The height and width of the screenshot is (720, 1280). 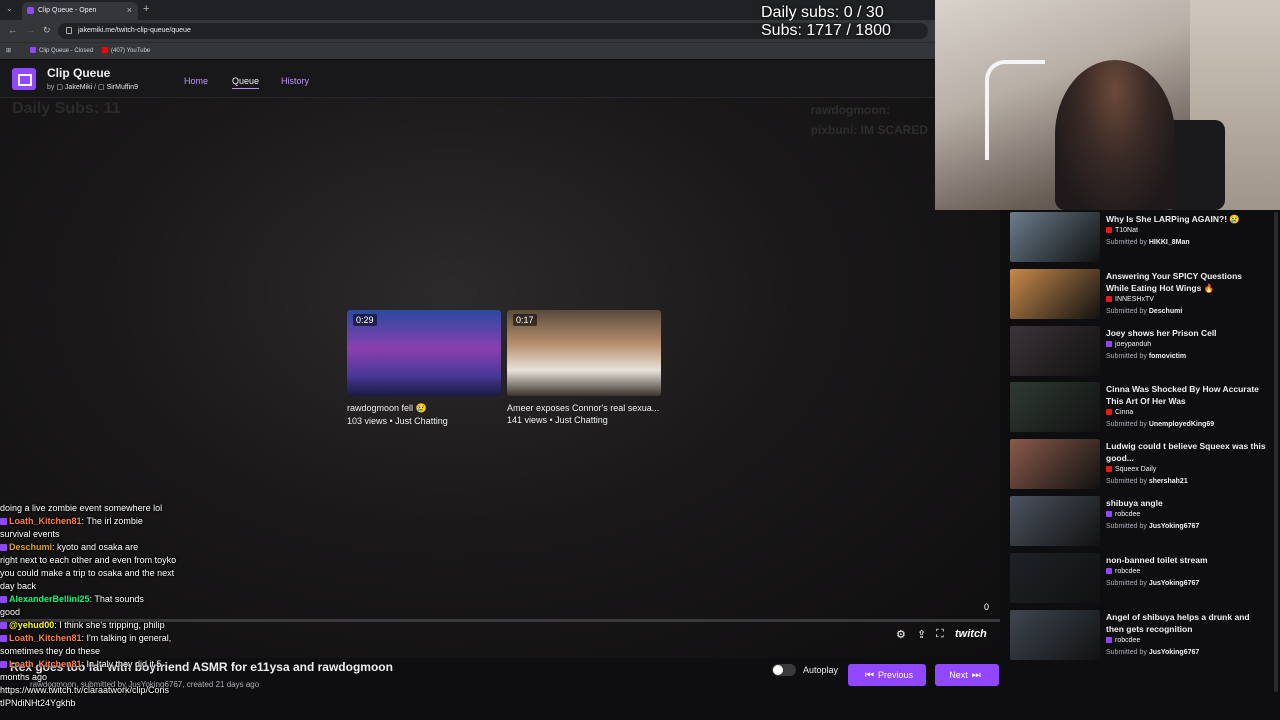 I want to click on queue-channel: T10Nat, so click(x=1122, y=230).